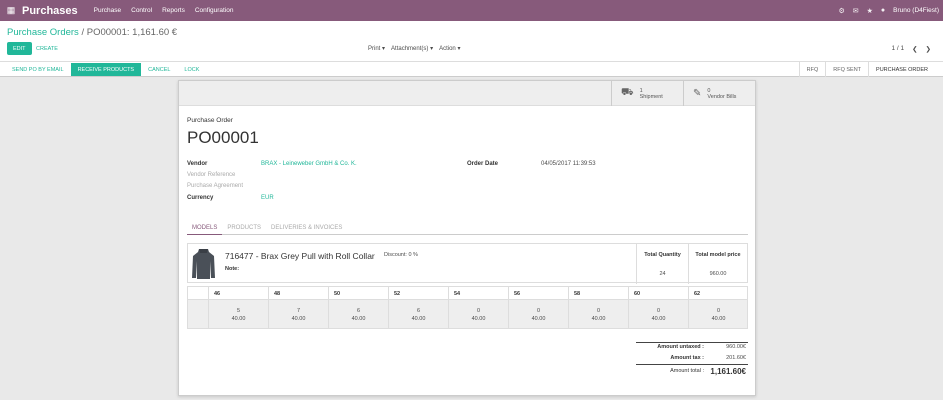 The height and width of the screenshot is (400, 943). I want to click on size-cell-46: 5 40.00, so click(238, 314).